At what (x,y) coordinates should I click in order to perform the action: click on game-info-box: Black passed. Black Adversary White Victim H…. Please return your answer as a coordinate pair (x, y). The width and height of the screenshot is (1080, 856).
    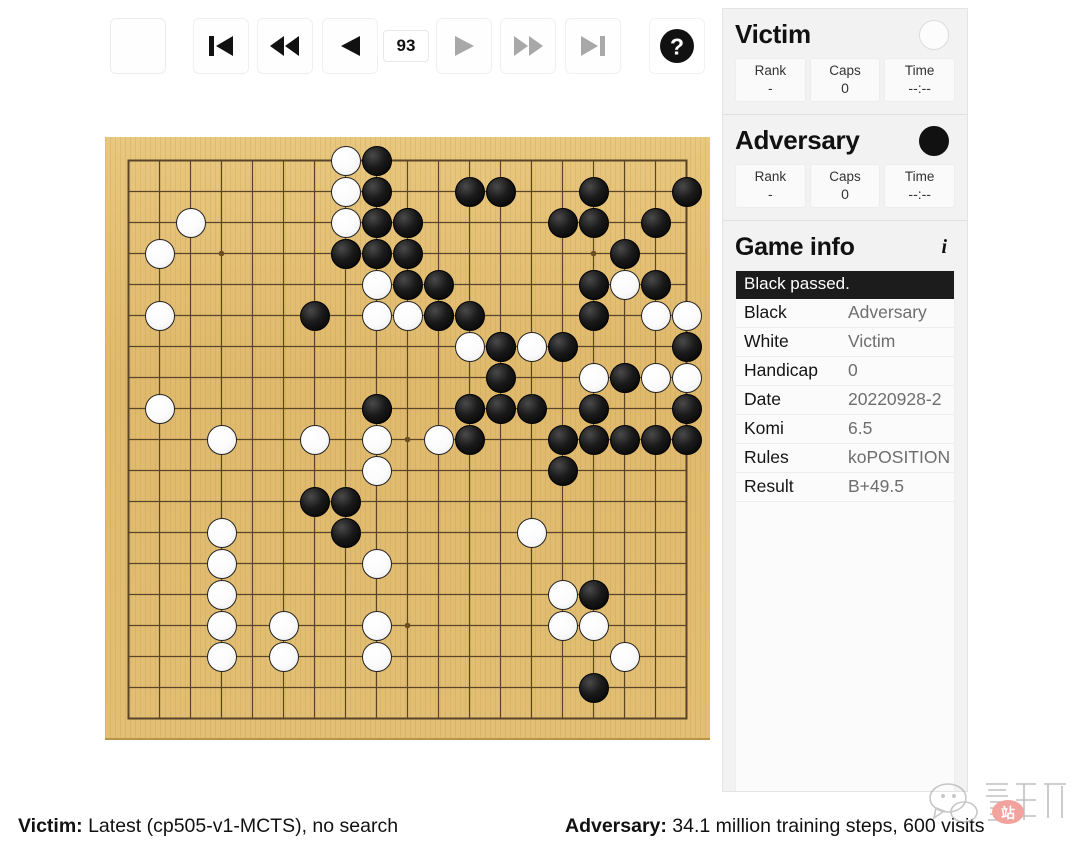
    Looking at the image, I should click on (845, 530).